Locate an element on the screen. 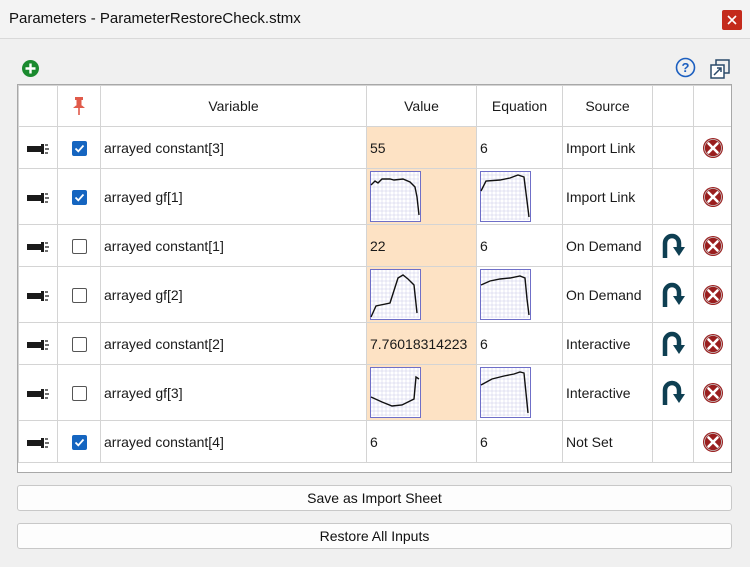 The image size is (750, 567). plus-circle-icon is located at coordinates (30, 68).